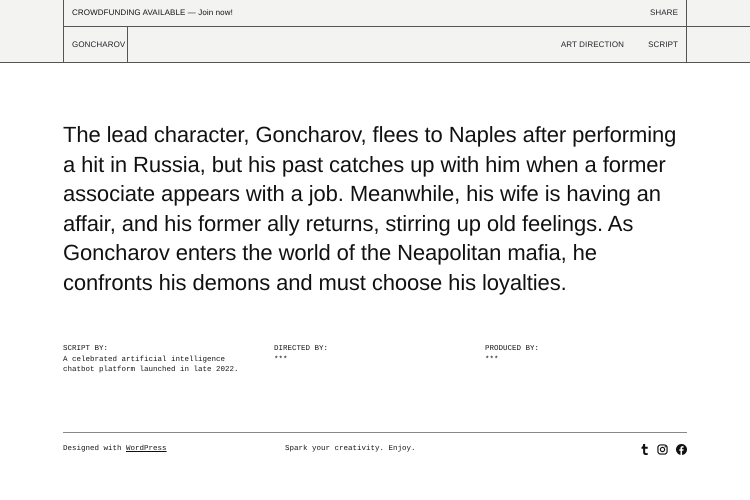  What do you see at coordinates (644, 449) in the screenshot?
I see `tumblr-icon` at bounding box center [644, 449].